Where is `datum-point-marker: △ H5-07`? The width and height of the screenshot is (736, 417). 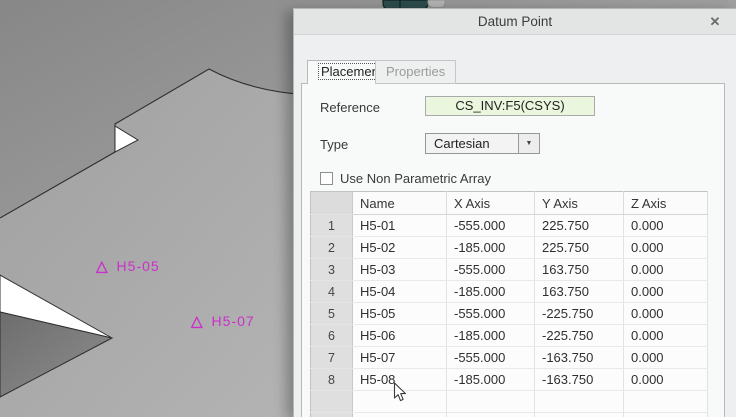 datum-point-marker: △ H5-07 is located at coordinates (223, 322).